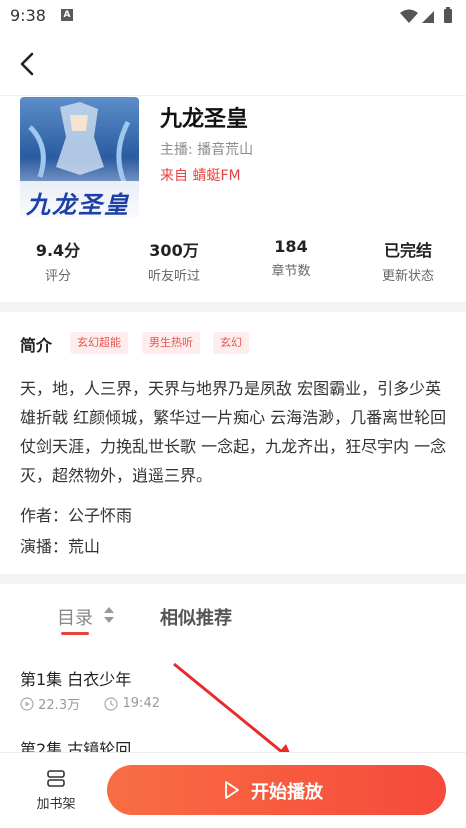  I want to click on tab-bar: 目录 相似推荐, so click(233, 614).